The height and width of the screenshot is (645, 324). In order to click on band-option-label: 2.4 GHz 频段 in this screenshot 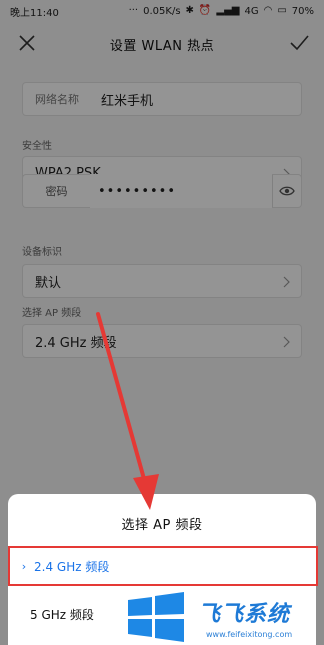, I will do `click(72, 566)`.